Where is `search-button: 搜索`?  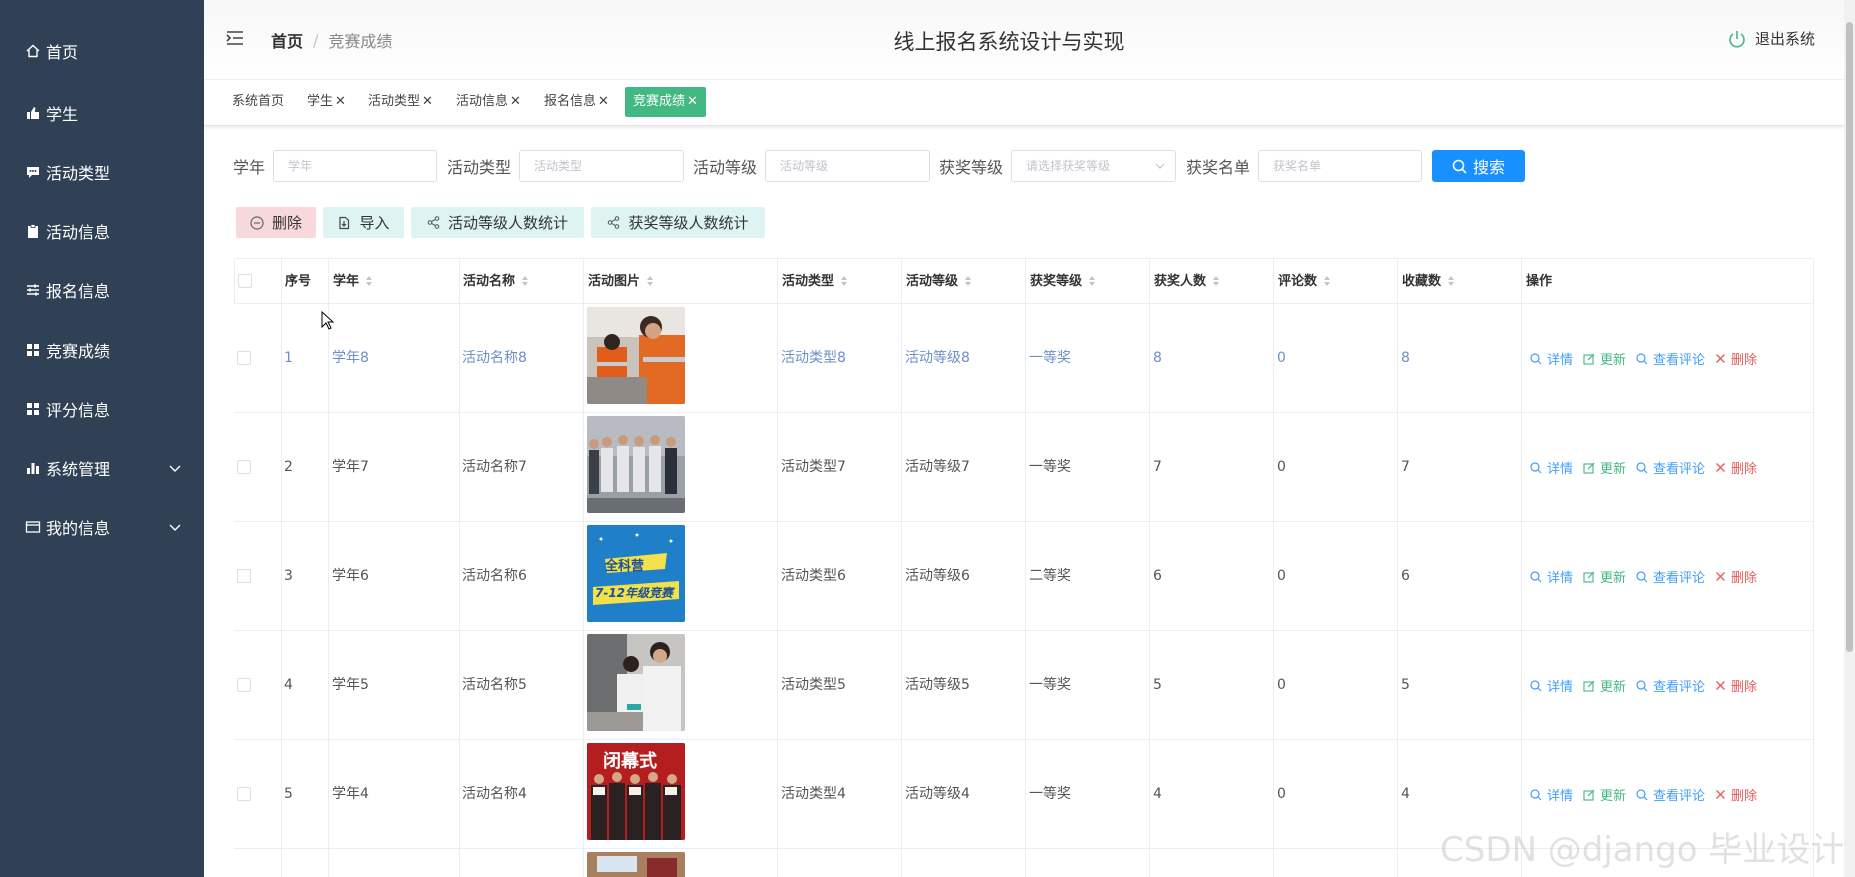
search-button: 搜索 is located at coordinates (1478, 166).